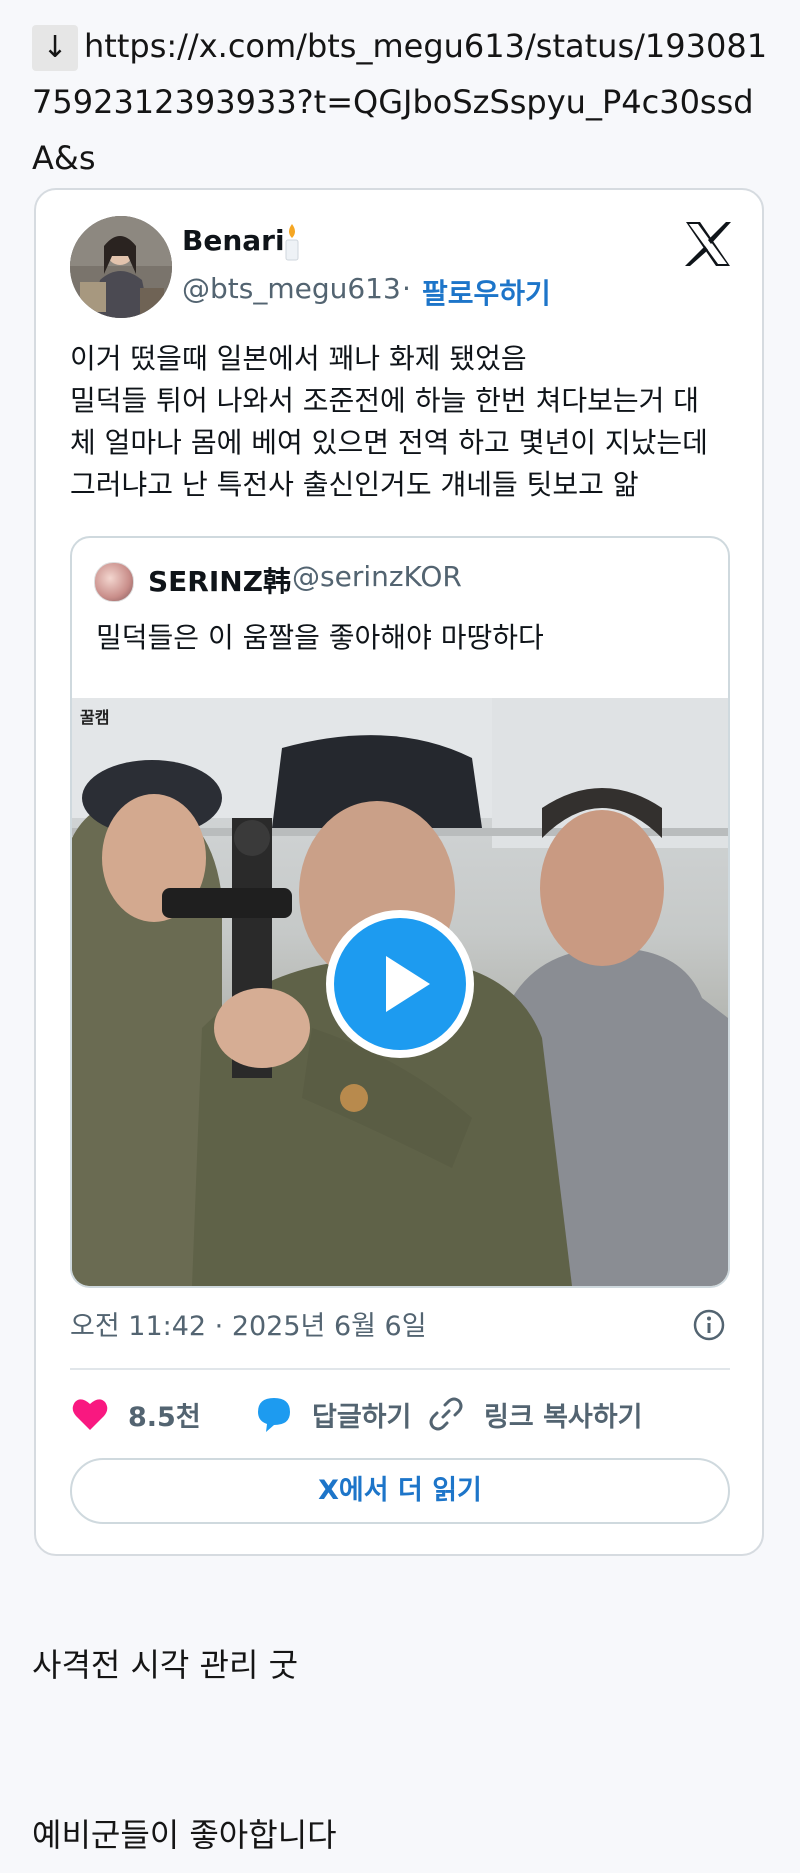  I want to click on tweet-line: 밀덕들 튀어 나와서 조준전에 하늘 한번 쳐다보는거 대, so click(385, 400).